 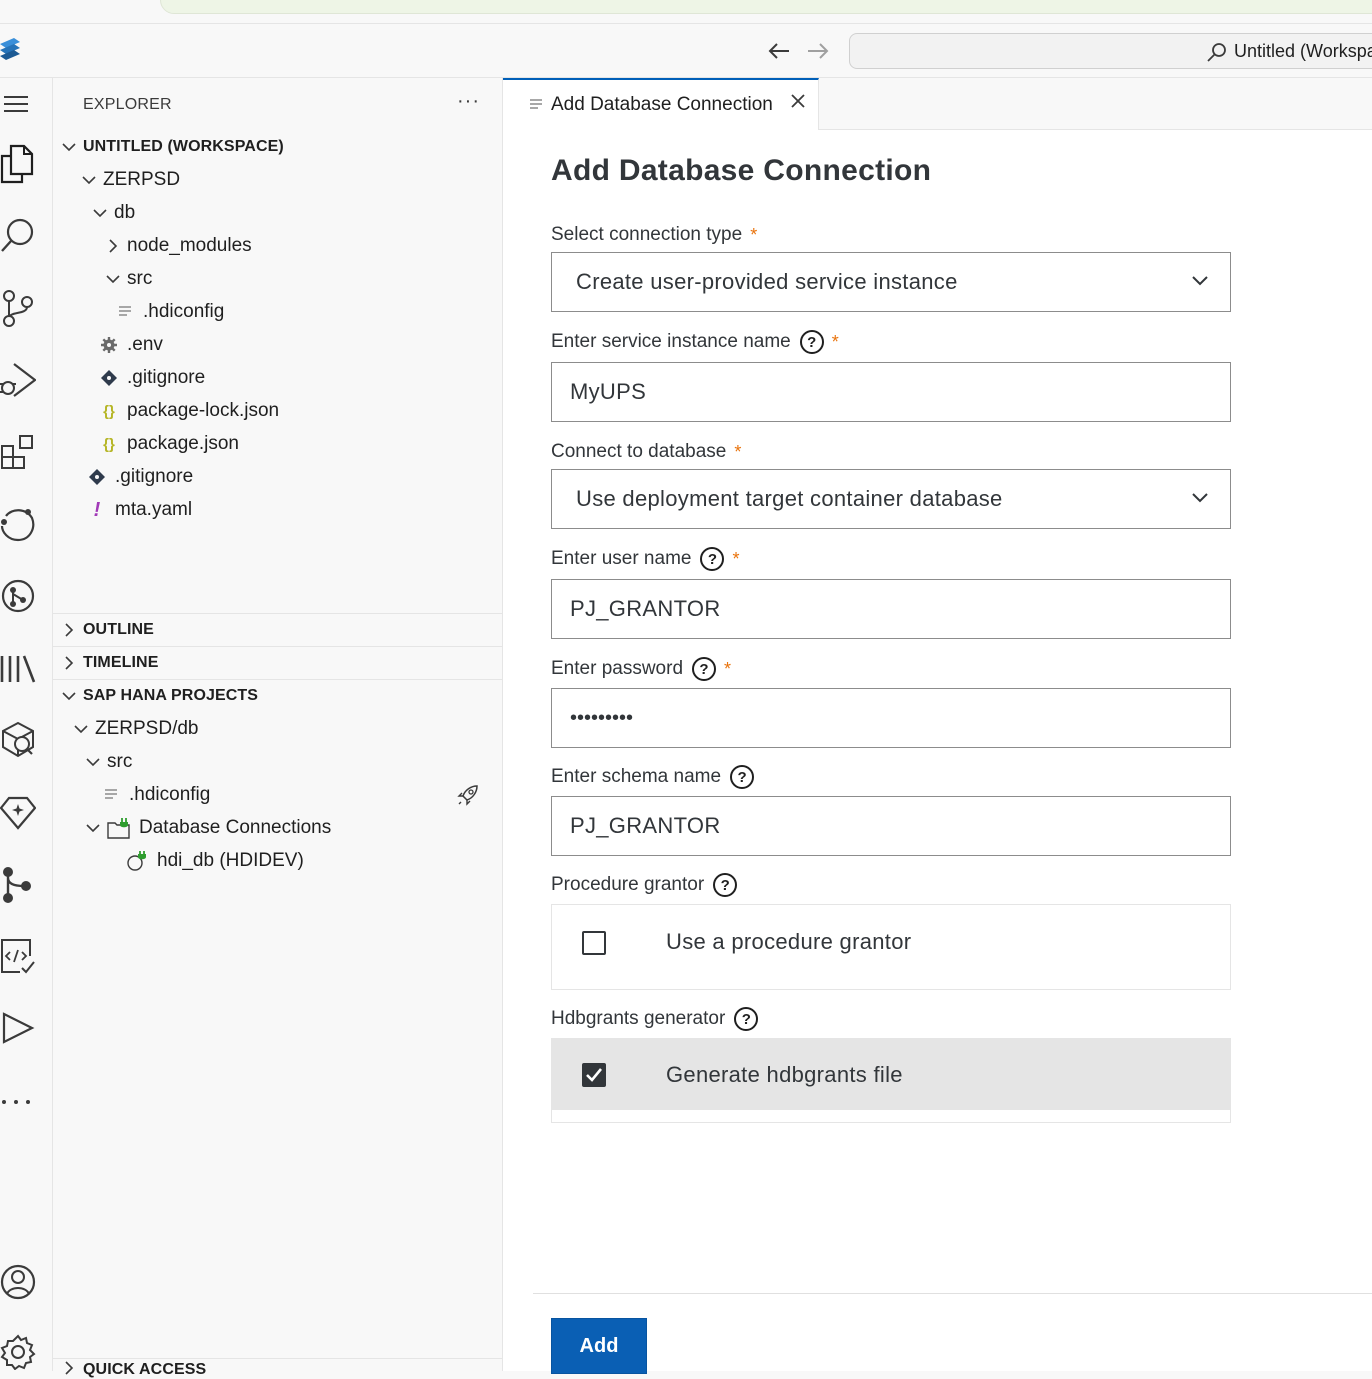 What do you see at coordinates (798, 103) in the screenshot?
I see `close-icon` at bounding box center [798, 103].